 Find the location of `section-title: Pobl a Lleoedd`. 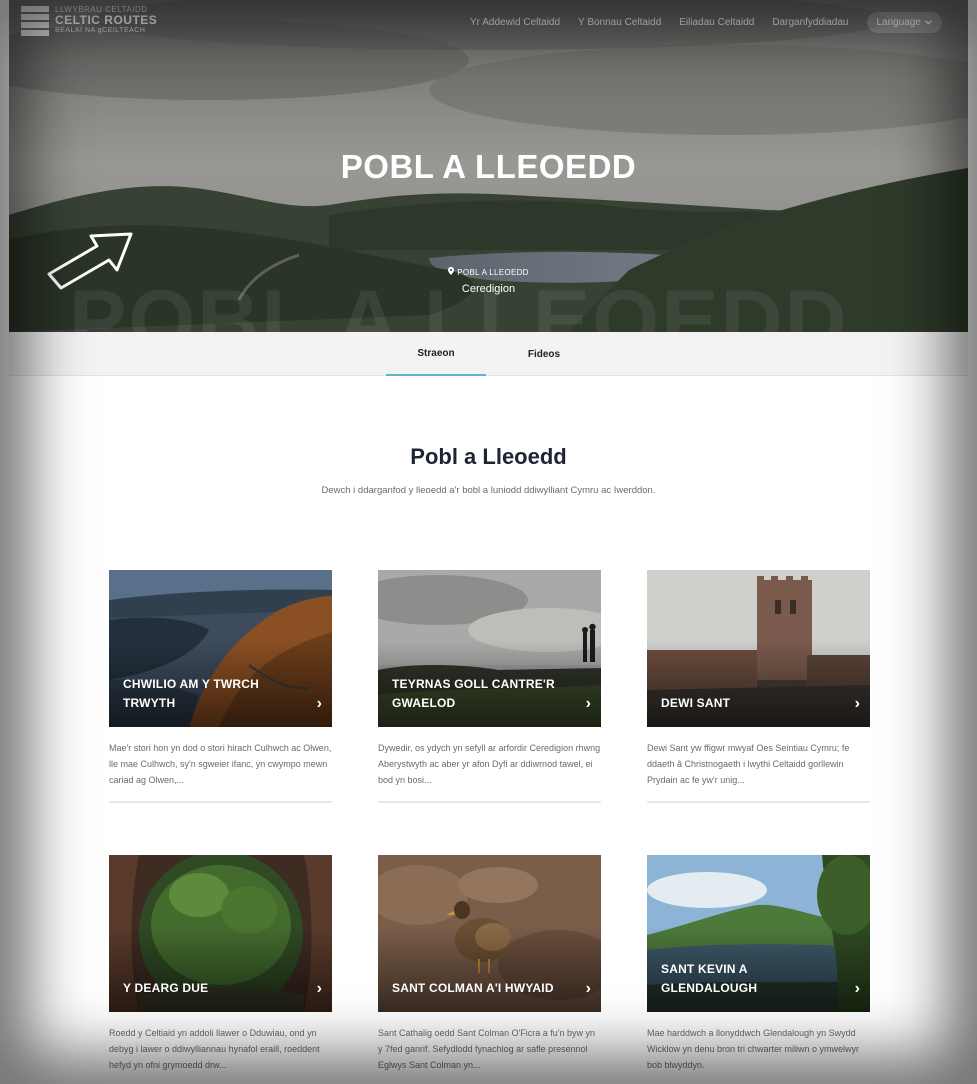

section-title: Pobl a Lleoedd is located at coordinates (488, 456).